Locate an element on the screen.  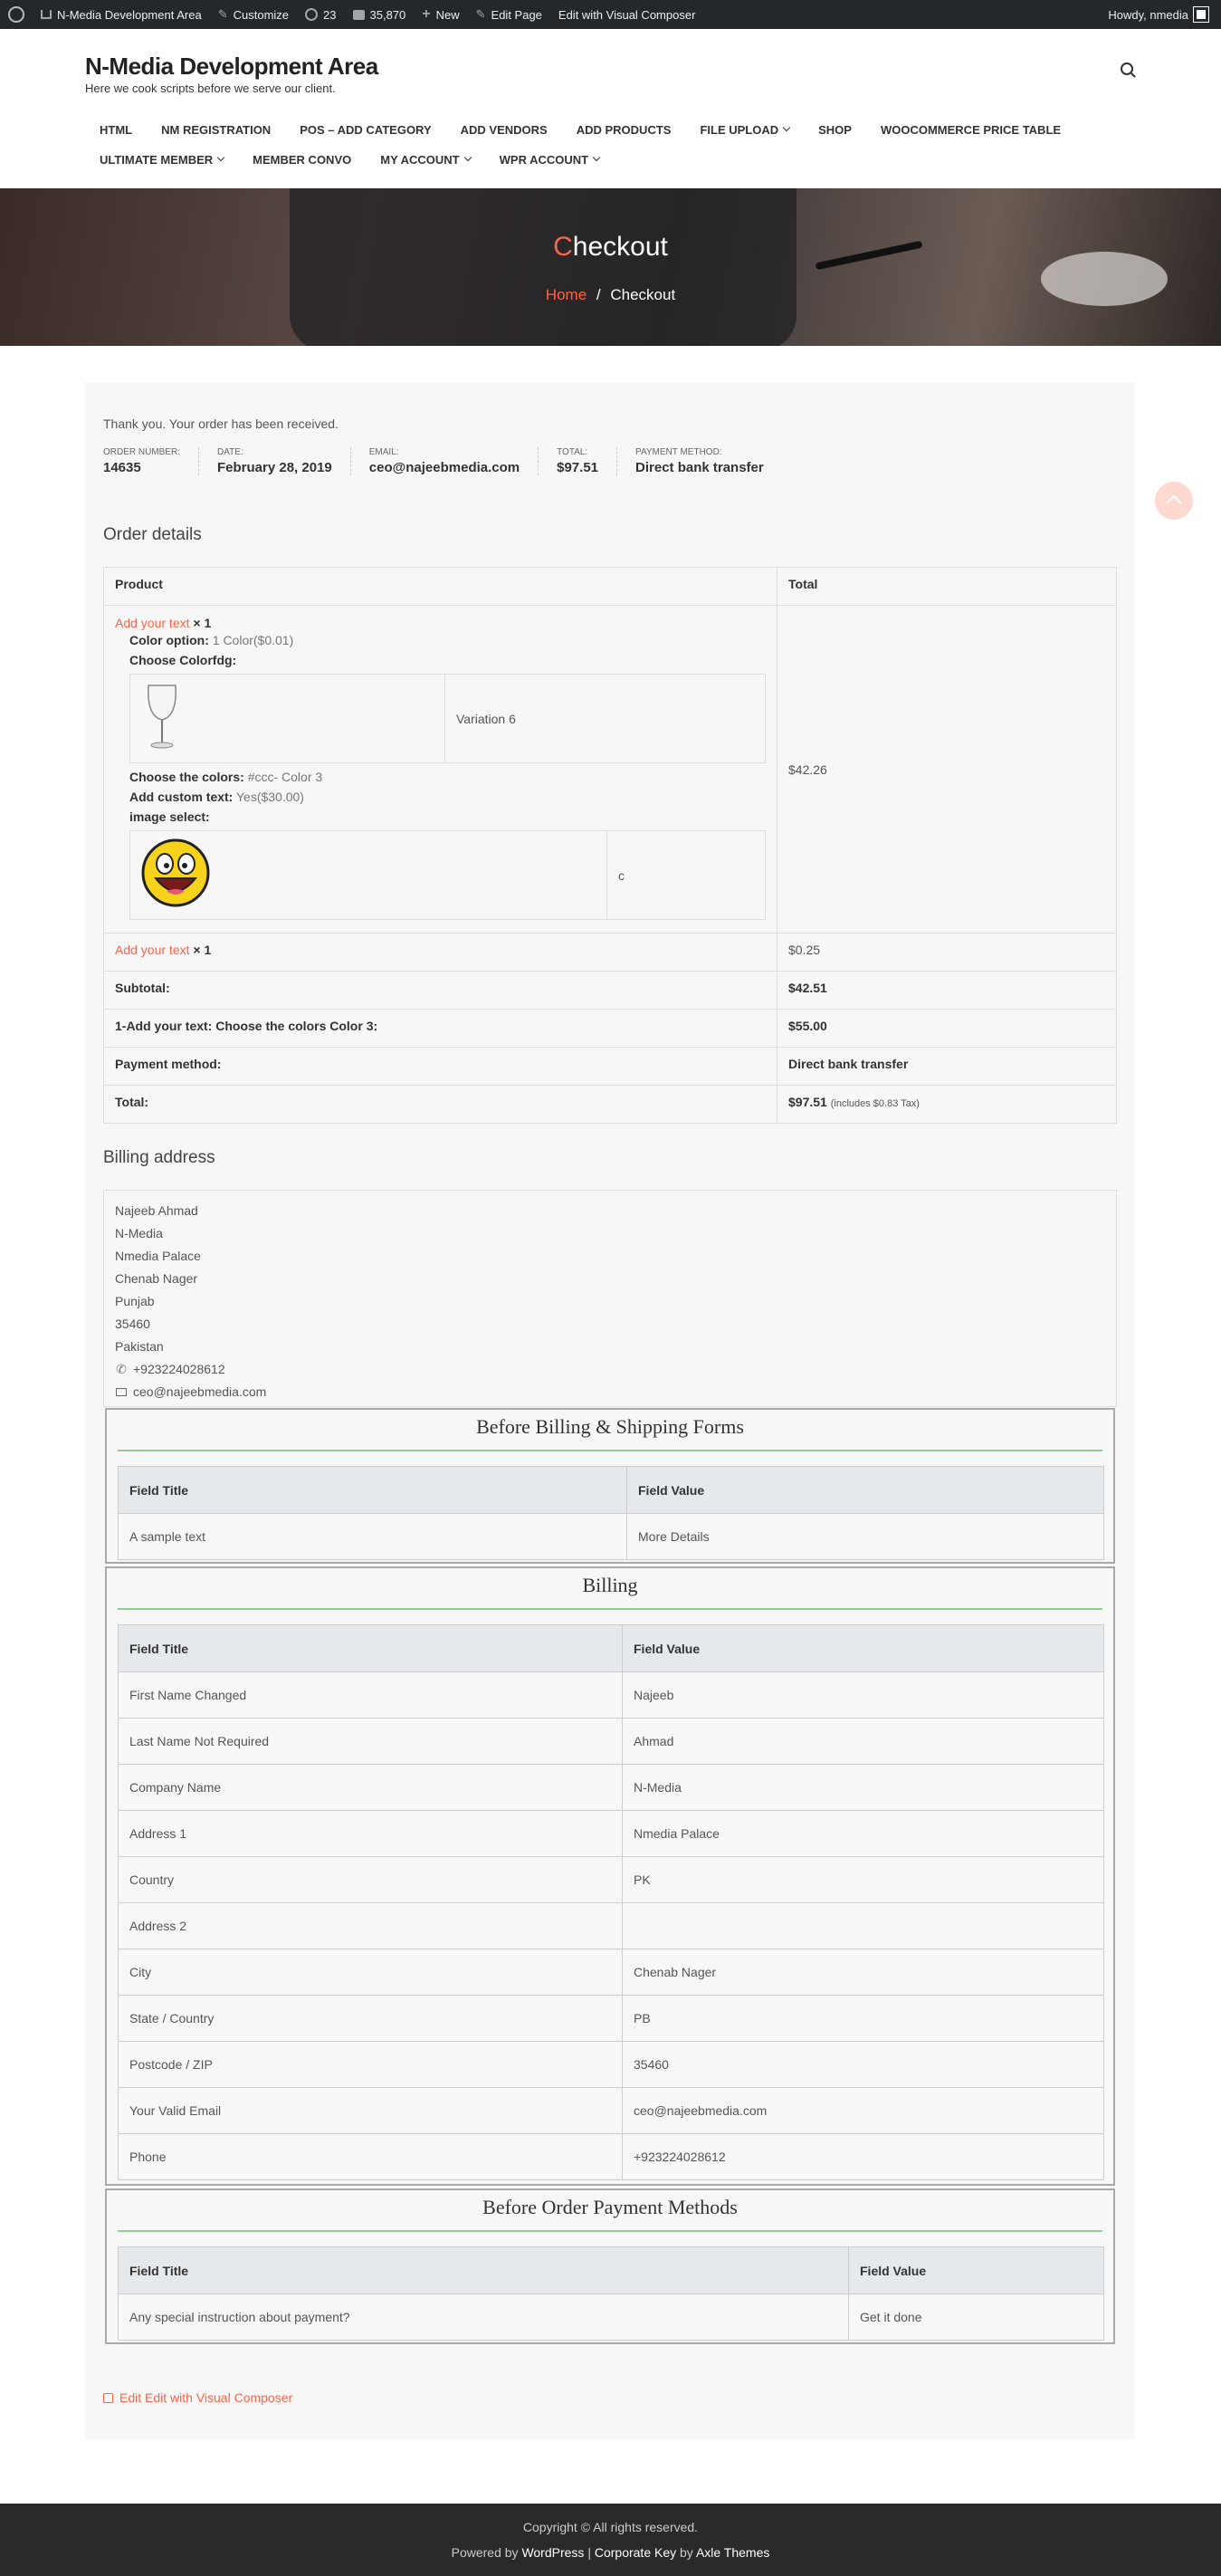
admin-edit-page-link: ✎ Edit Page is located at coordinates (509, 14).